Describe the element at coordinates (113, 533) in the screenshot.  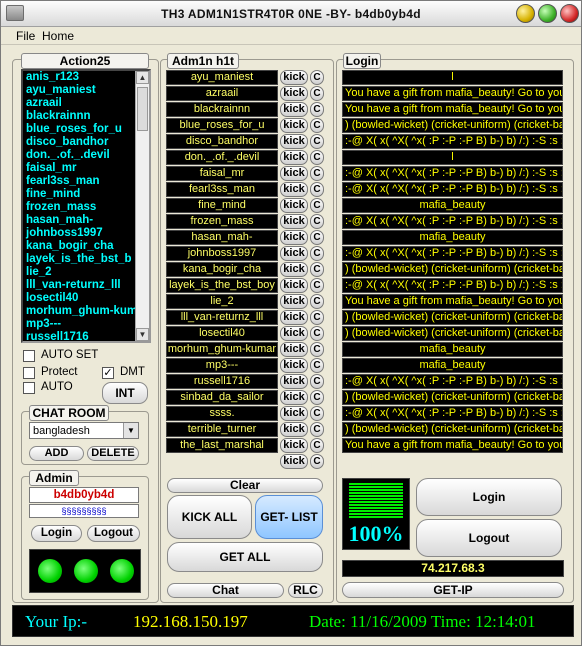
I see `admin-logout-button: Logout` at that location.